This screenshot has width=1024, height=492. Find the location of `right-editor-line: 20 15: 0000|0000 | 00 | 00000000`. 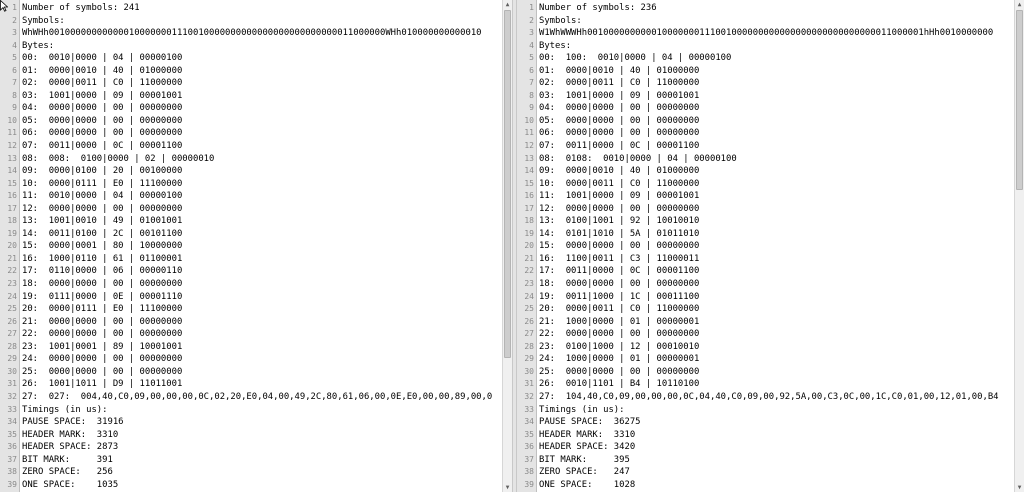

right-editor-line: 20 15: 0000|0000 | 00 | 00000000 is located at coordinates (770, 246).